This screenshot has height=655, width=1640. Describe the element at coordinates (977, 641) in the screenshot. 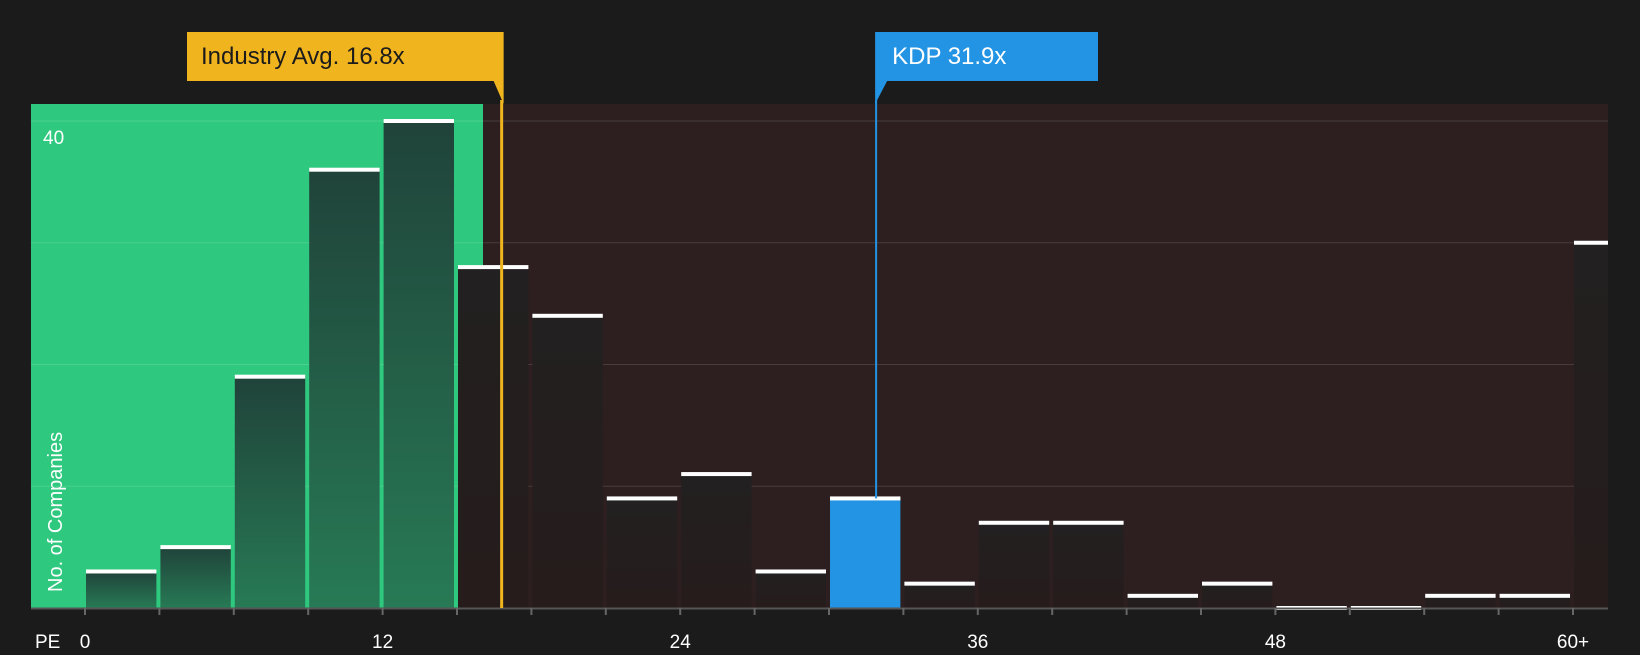

I see `x-tick-label: 36` at that location.